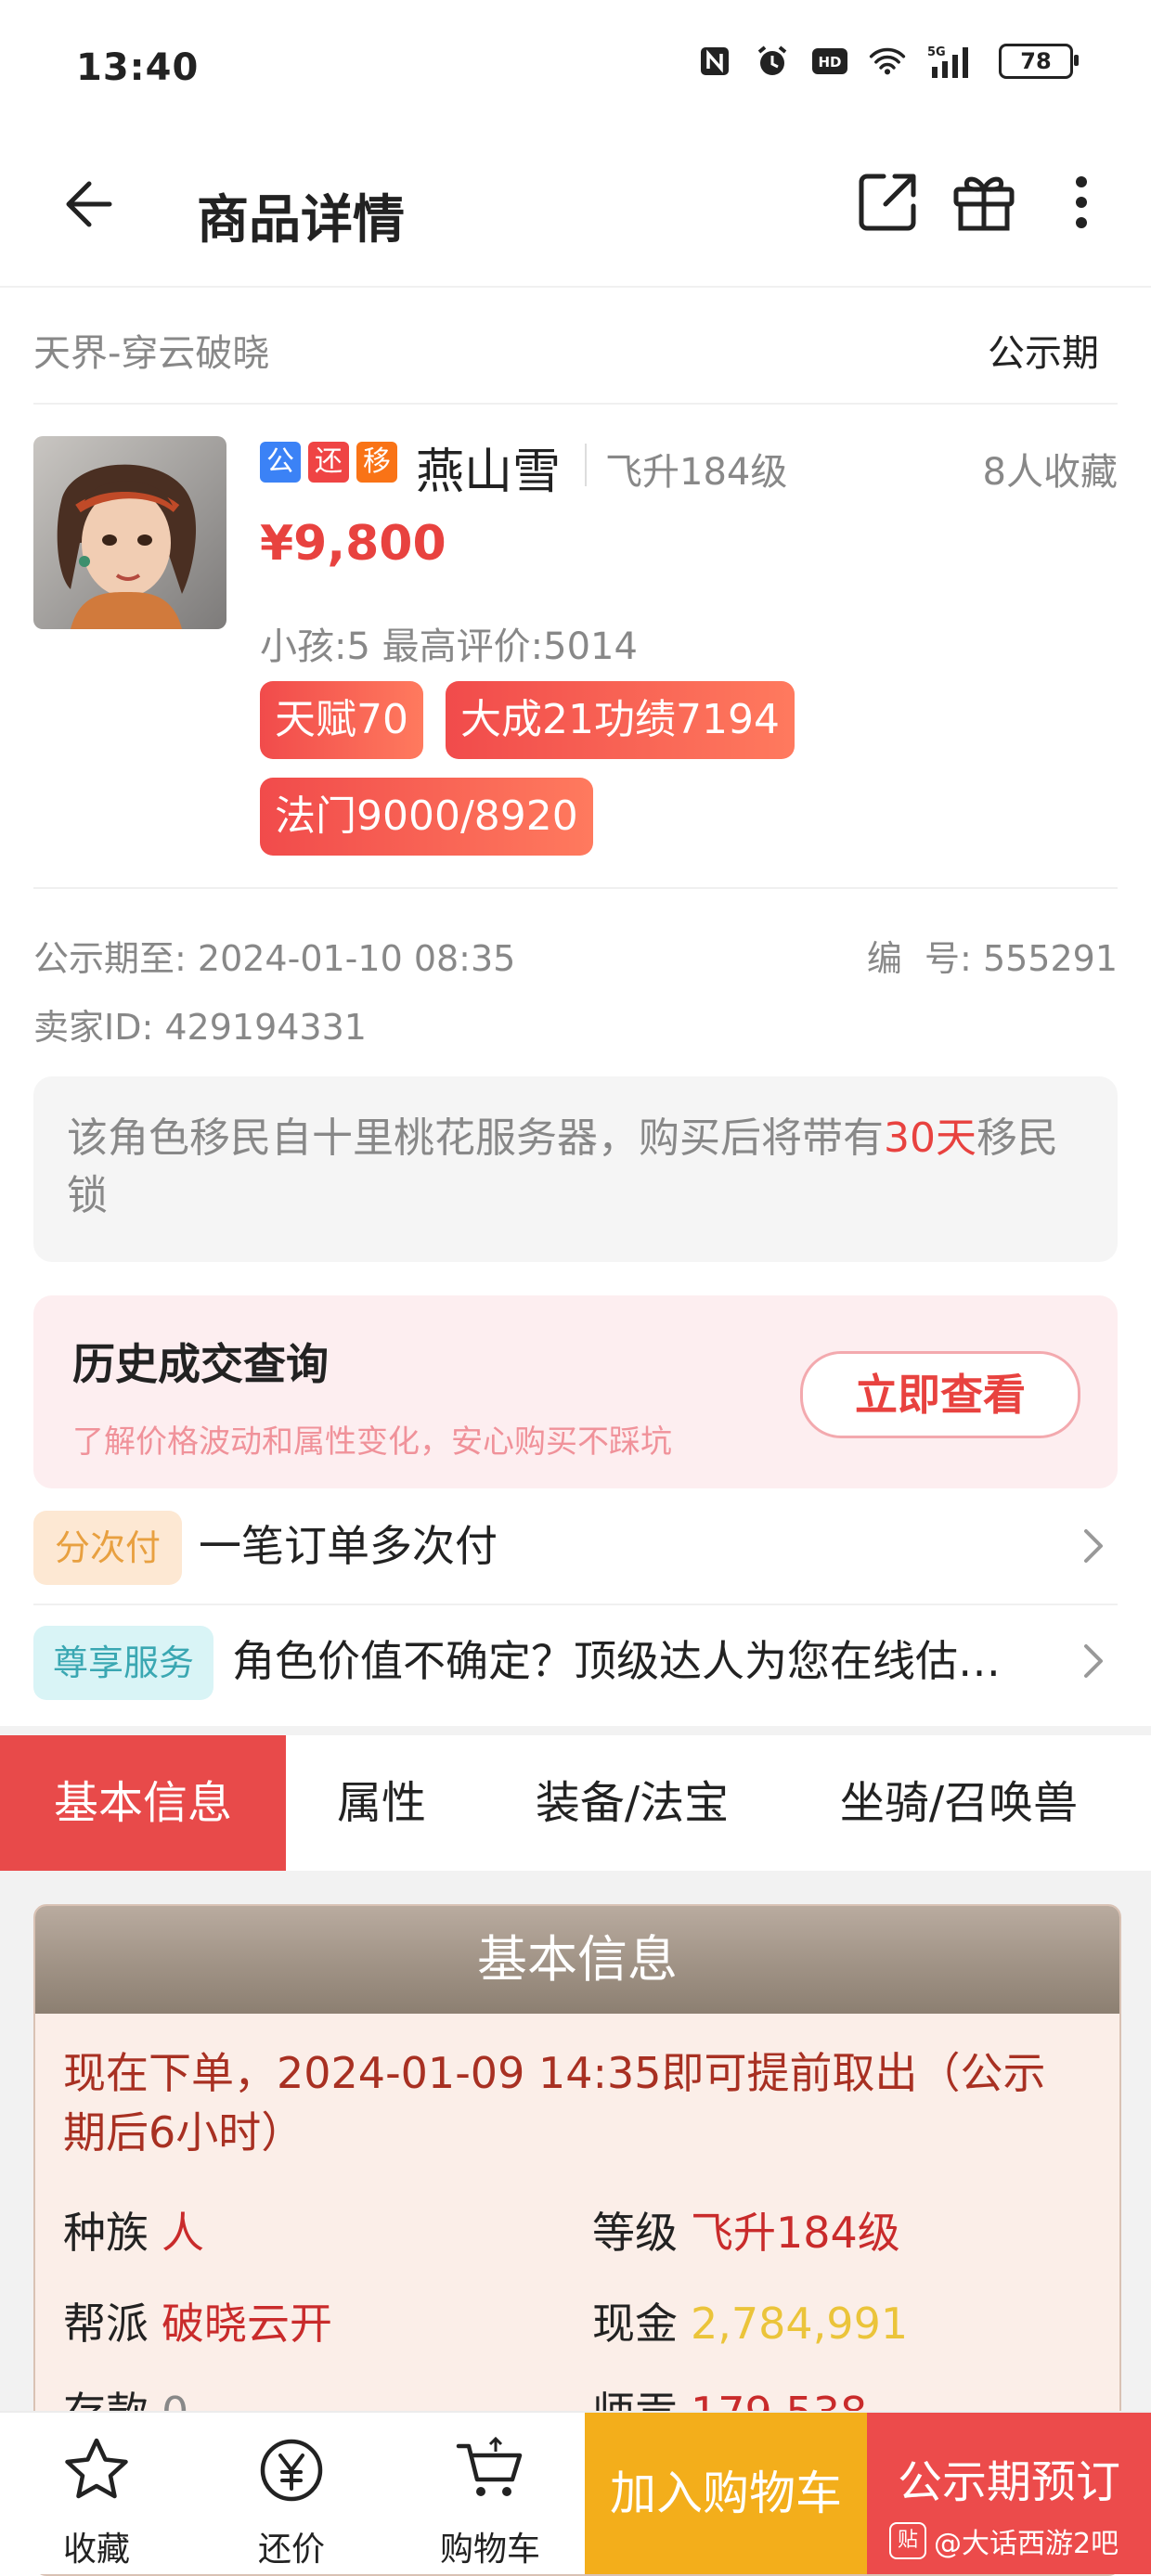 The image size is (1151, 2576). I want to click on favorite-button: 收藏, so click(96, 2493).